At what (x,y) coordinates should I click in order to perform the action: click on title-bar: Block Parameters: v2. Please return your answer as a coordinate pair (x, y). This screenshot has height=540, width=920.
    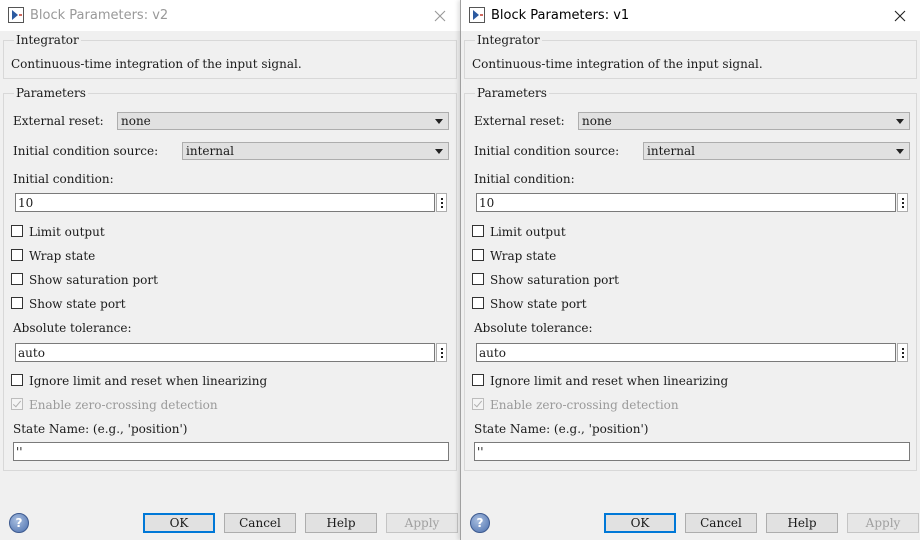
    Looking at the image, I should click on (230, 15).